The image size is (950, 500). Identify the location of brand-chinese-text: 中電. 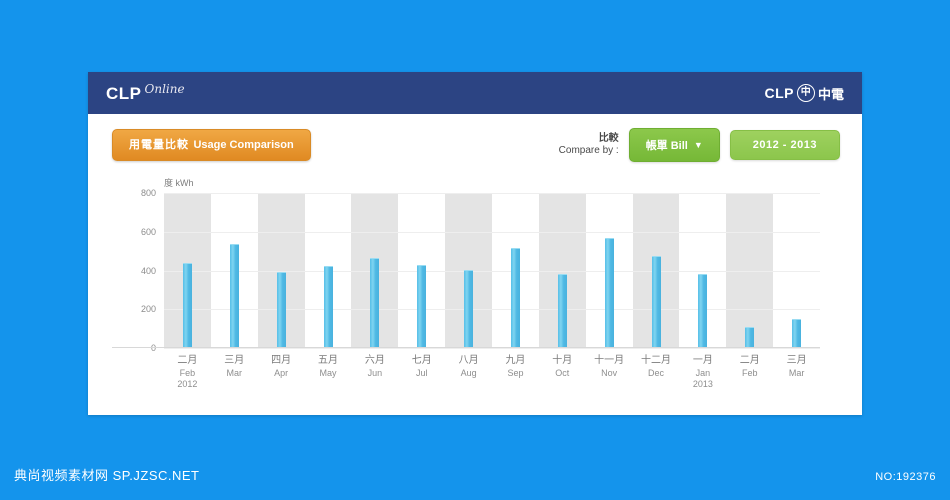
(830, 94).